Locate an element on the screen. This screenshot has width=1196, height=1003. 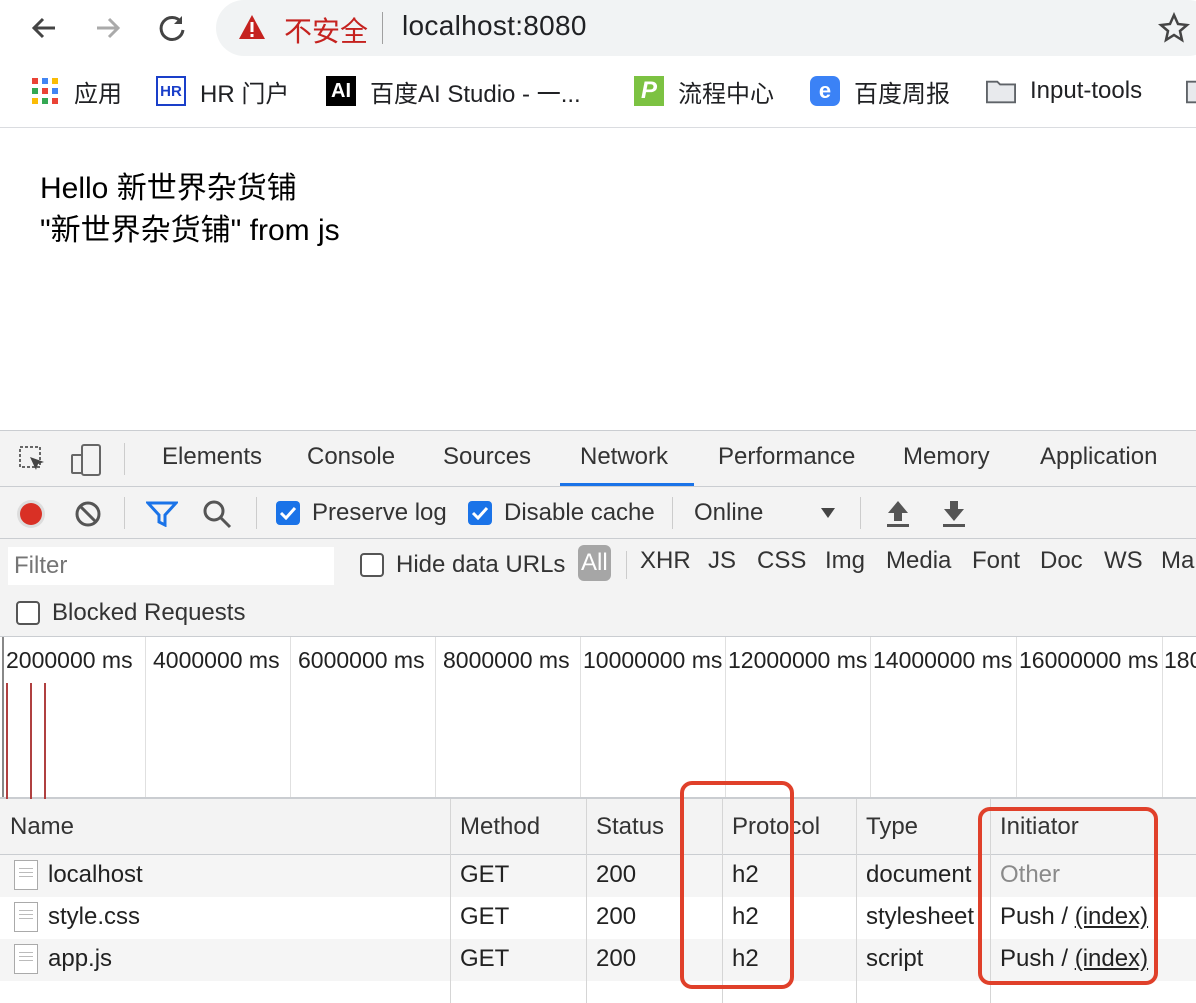
table-row: localhost GET 200 h2 document Other is located at coordinates (598, 876).